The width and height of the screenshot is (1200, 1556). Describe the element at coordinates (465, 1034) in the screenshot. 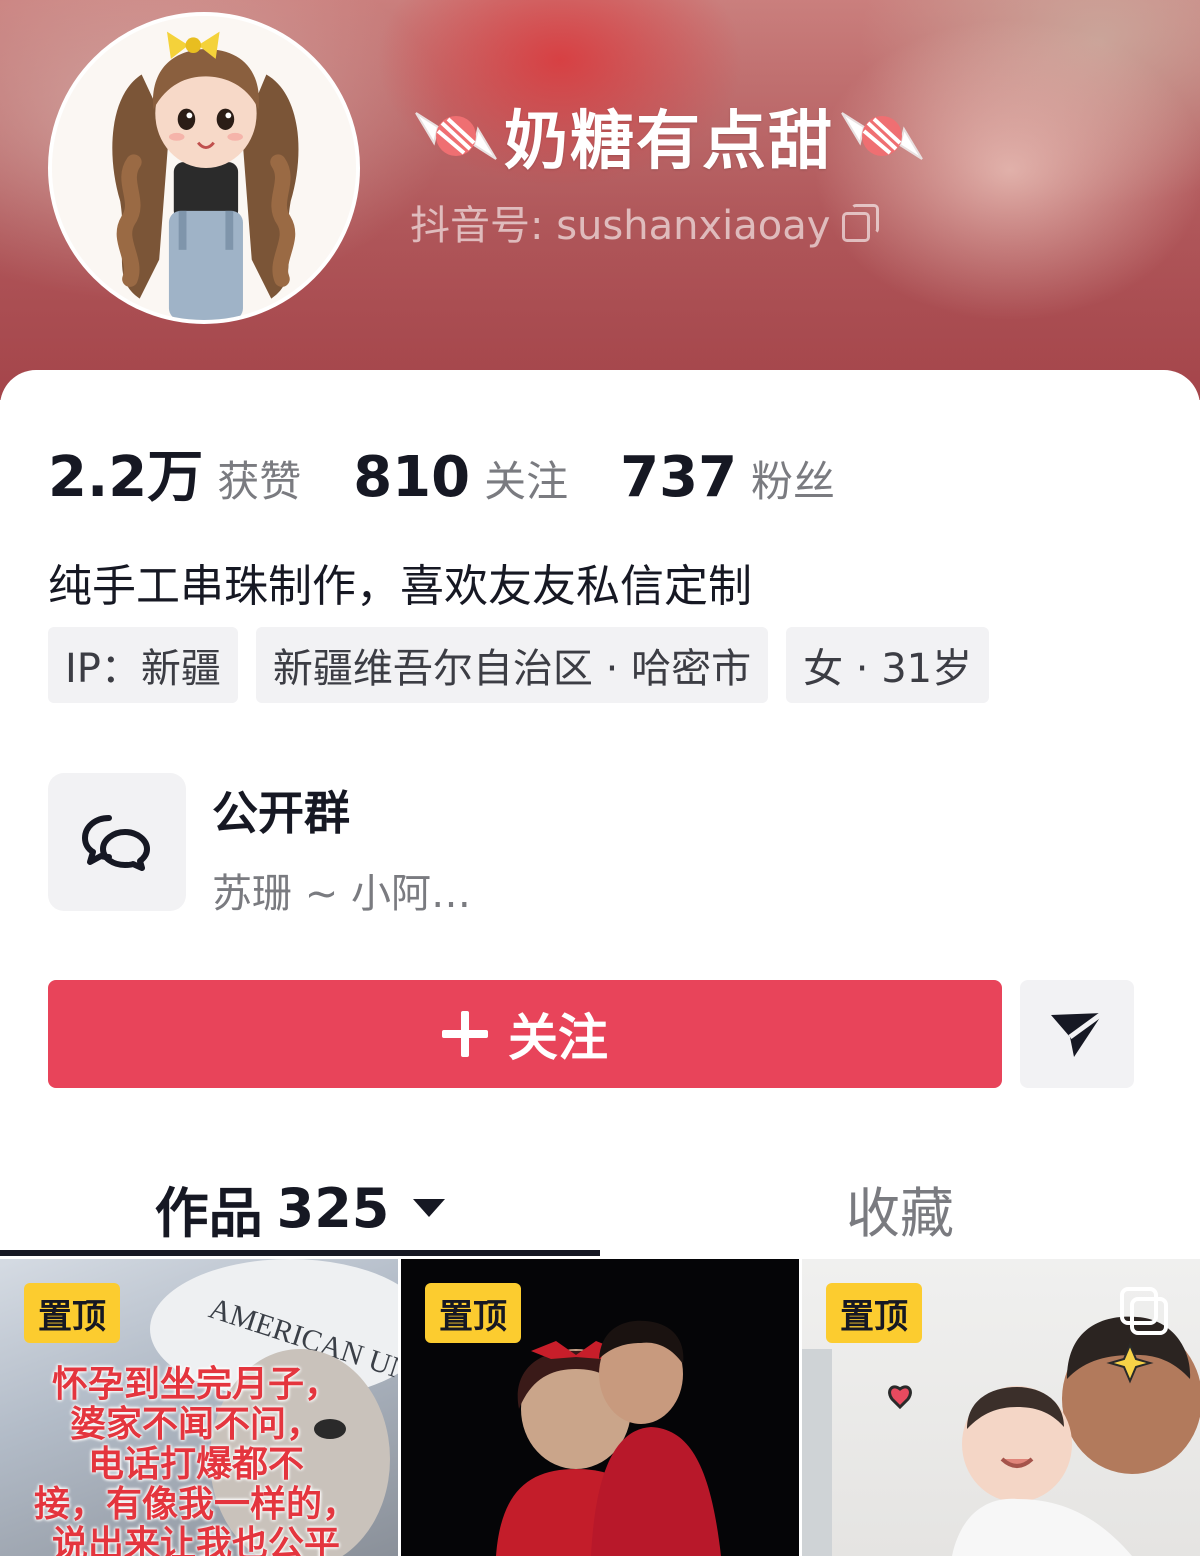

I see `plus-icon` at that location.